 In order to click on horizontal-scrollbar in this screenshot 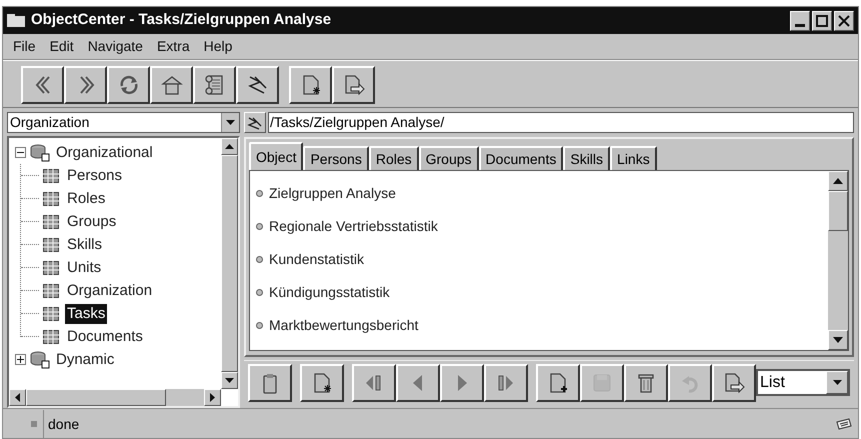, I will do `click(115, 397)`.